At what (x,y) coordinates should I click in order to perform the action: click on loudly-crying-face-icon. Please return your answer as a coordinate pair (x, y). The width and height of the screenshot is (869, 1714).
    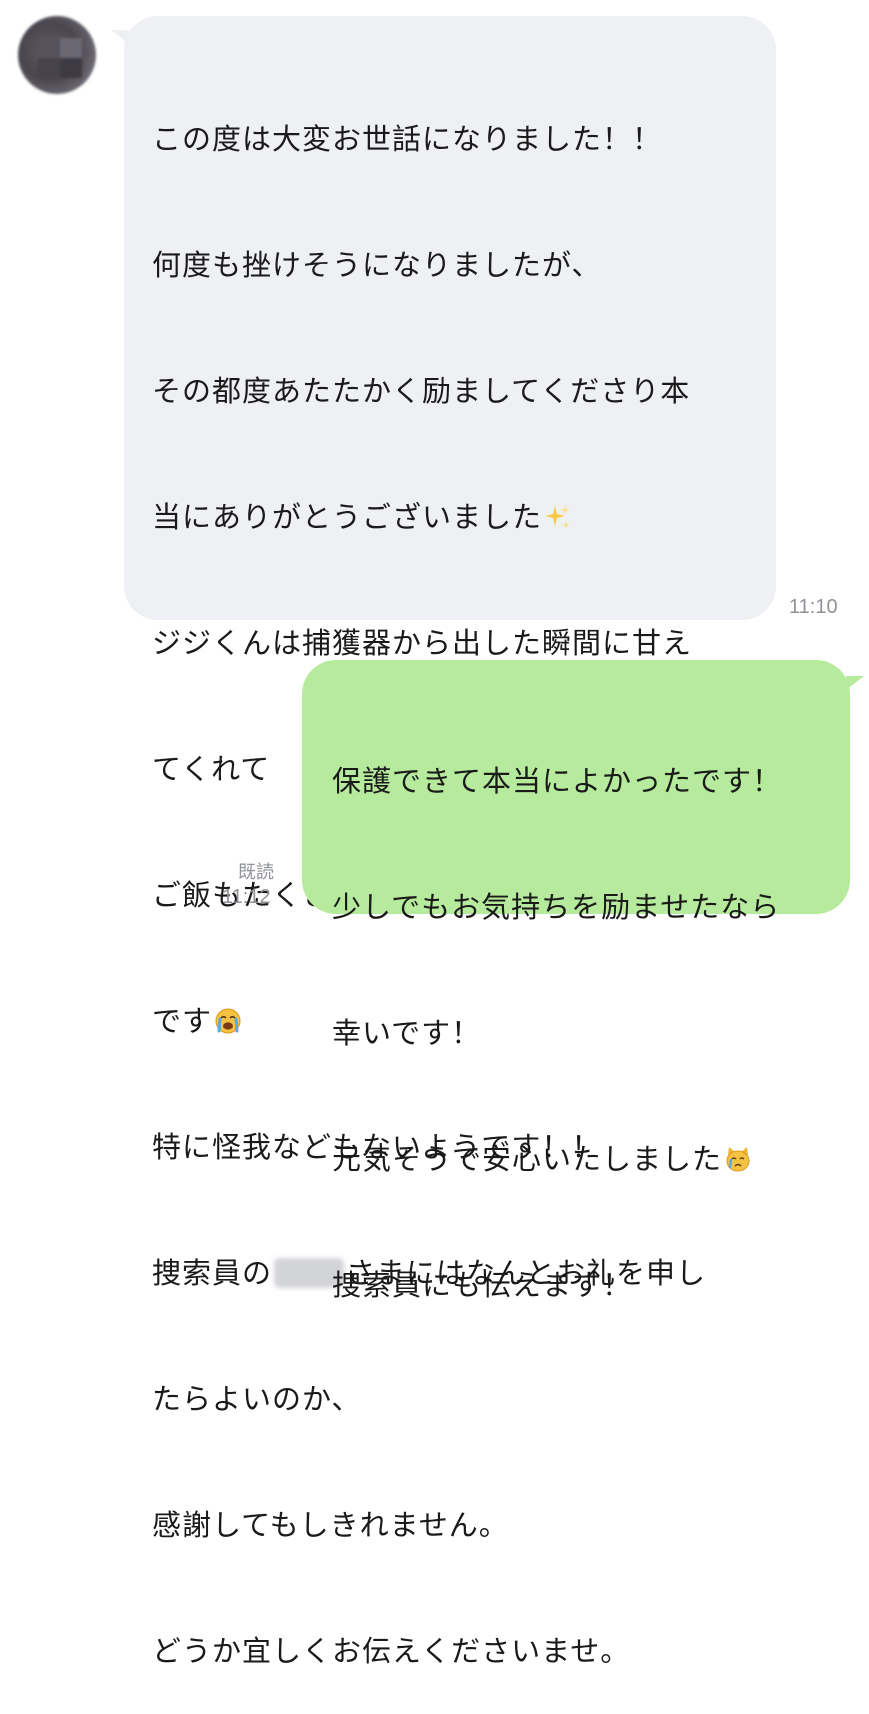
    Looking at the image, I should click on (228, 1021).